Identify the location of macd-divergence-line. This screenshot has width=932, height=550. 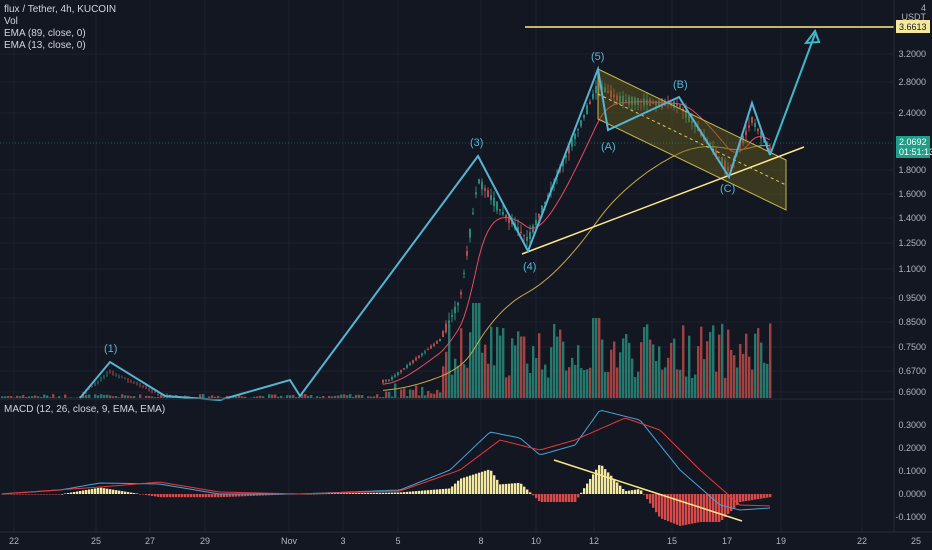
(648, 490).